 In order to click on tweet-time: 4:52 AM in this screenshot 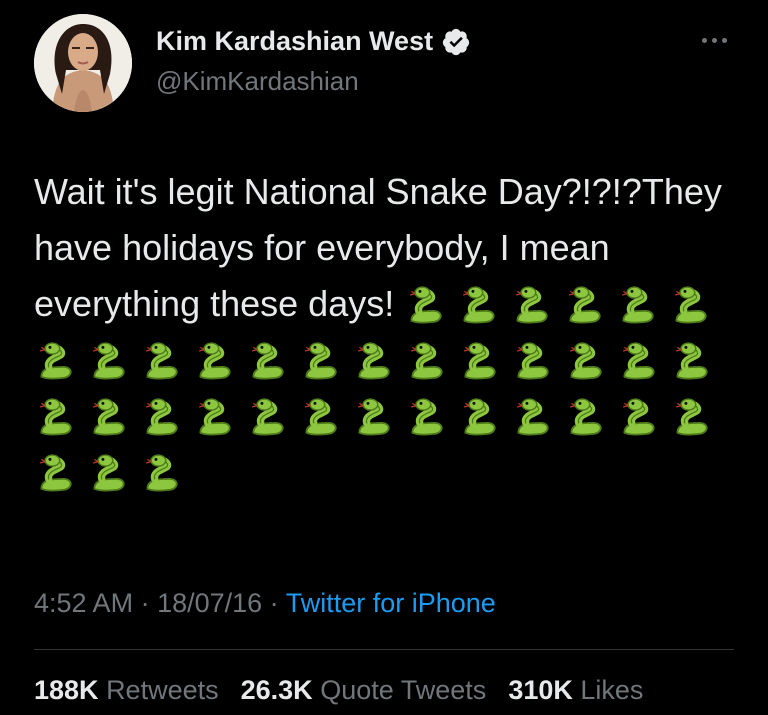, I will do `click(83, 603)`.